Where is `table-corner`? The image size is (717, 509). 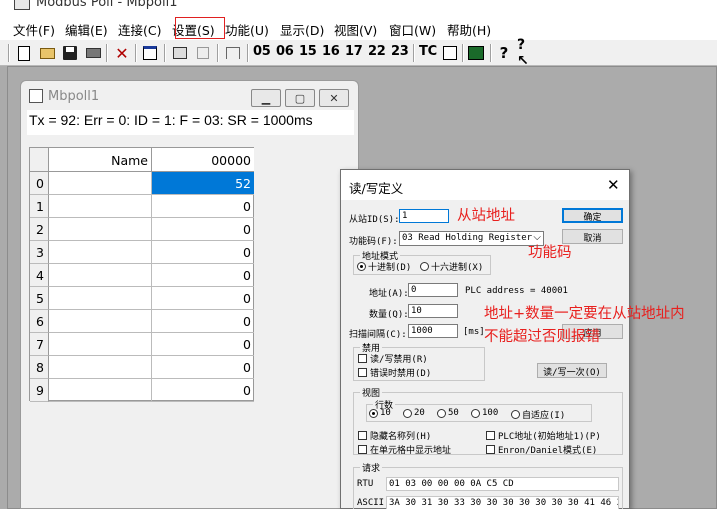 table-corner is located at coordinates (39, 160).